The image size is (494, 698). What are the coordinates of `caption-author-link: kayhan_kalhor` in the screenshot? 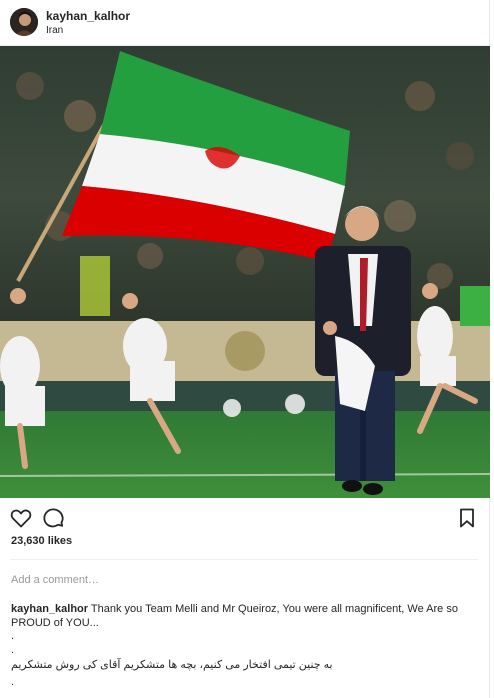 It's located at (49, 609).